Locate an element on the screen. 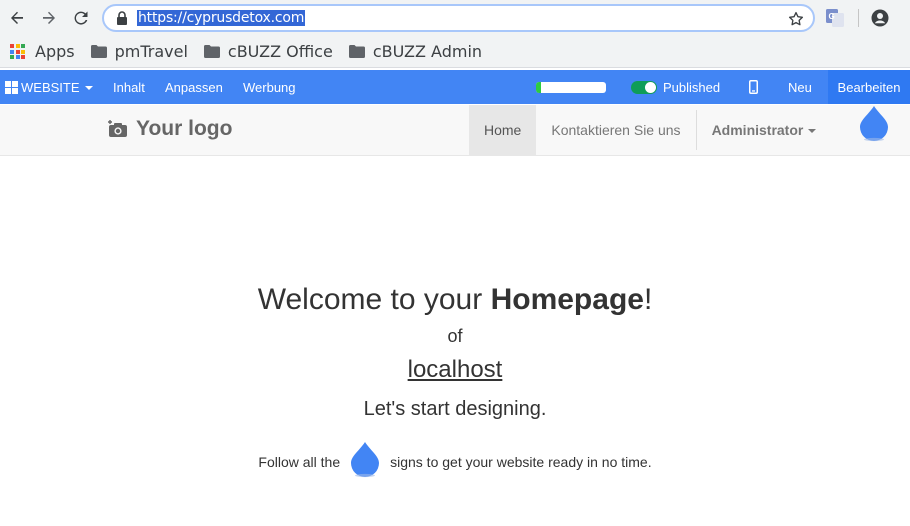  mobile-phone-icon is located at coordinates (753, 87).